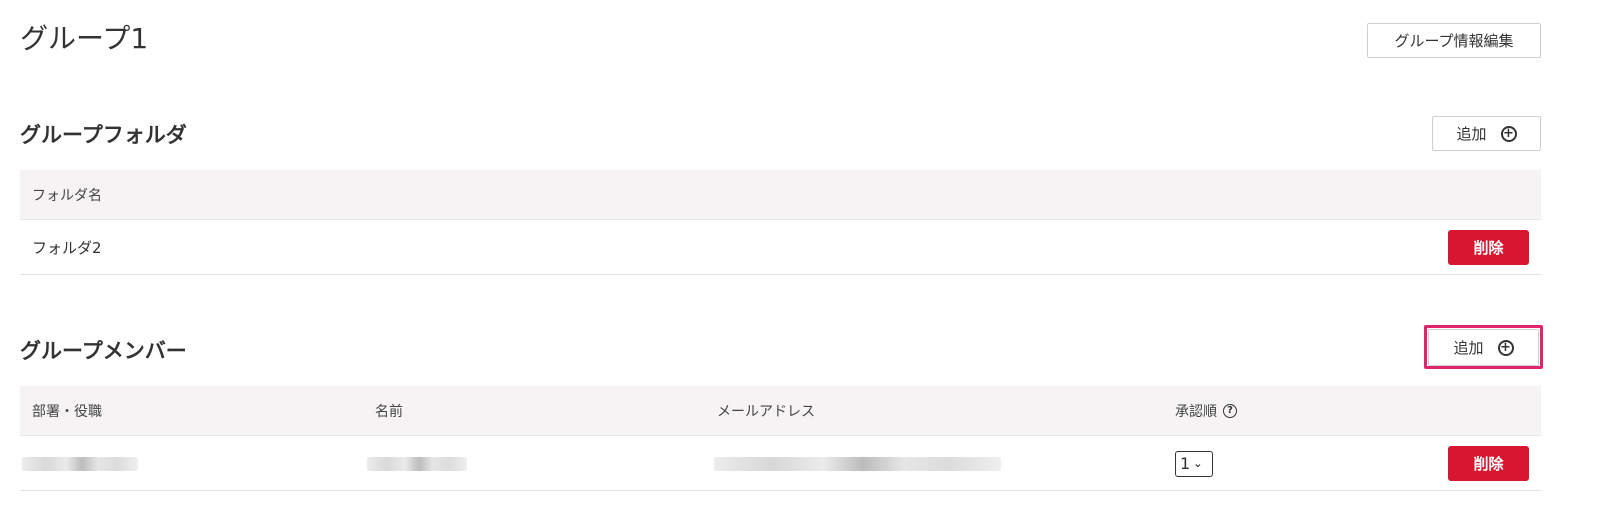  What do you see at coordinates (1468, 348) in the screenshot?
I see `add-member-button-label: 追加` at bounding box center [1468, 348].